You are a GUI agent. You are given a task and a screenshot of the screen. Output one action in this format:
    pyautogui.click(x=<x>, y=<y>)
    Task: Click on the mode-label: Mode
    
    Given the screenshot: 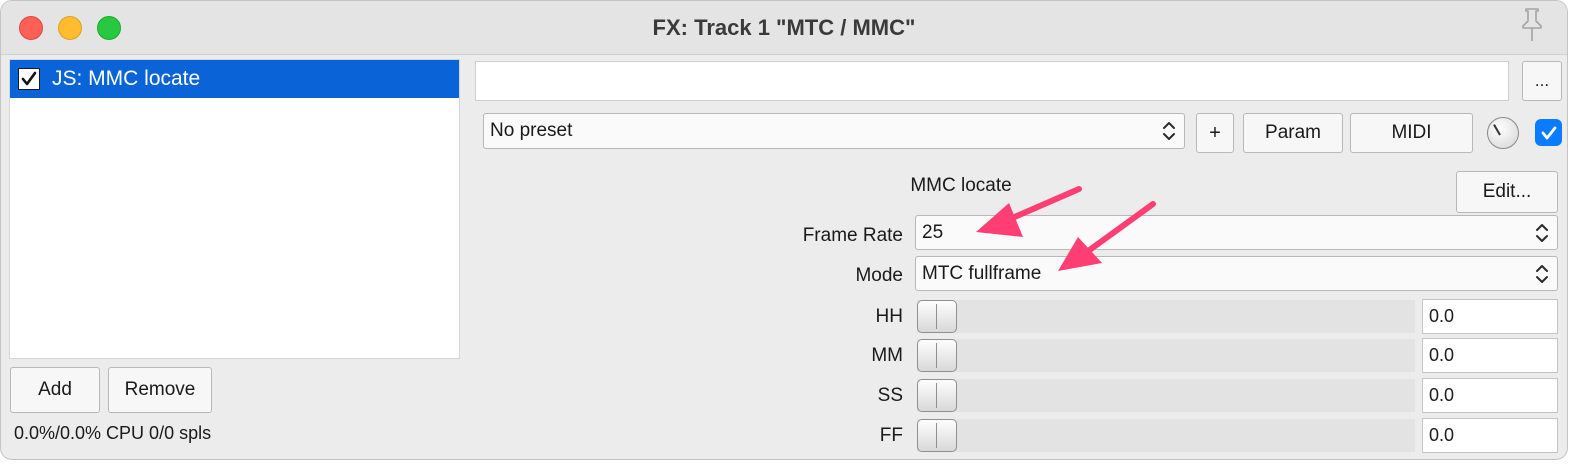 What is the action you would take?
    pyautogui.click(x=879, y=275)
    